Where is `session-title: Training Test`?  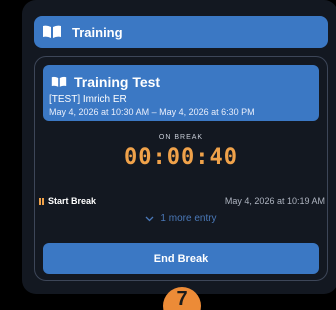 session-title: Training Test is located at coordinates (117, 82).